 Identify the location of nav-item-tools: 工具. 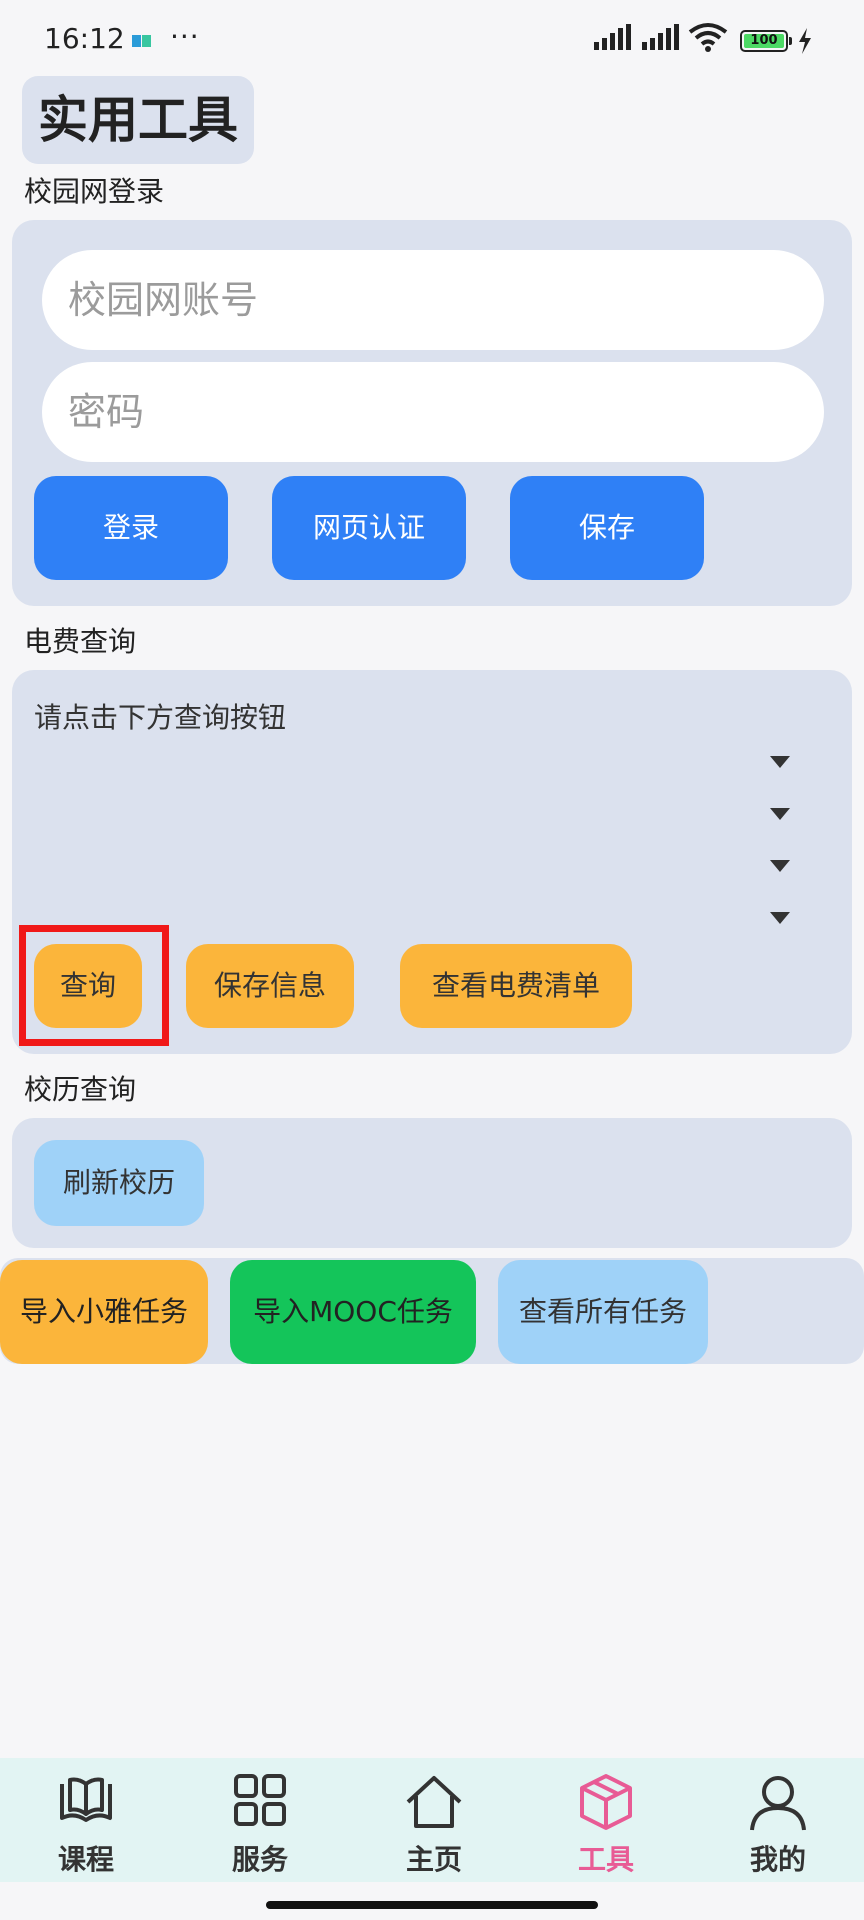
(606, 1820).